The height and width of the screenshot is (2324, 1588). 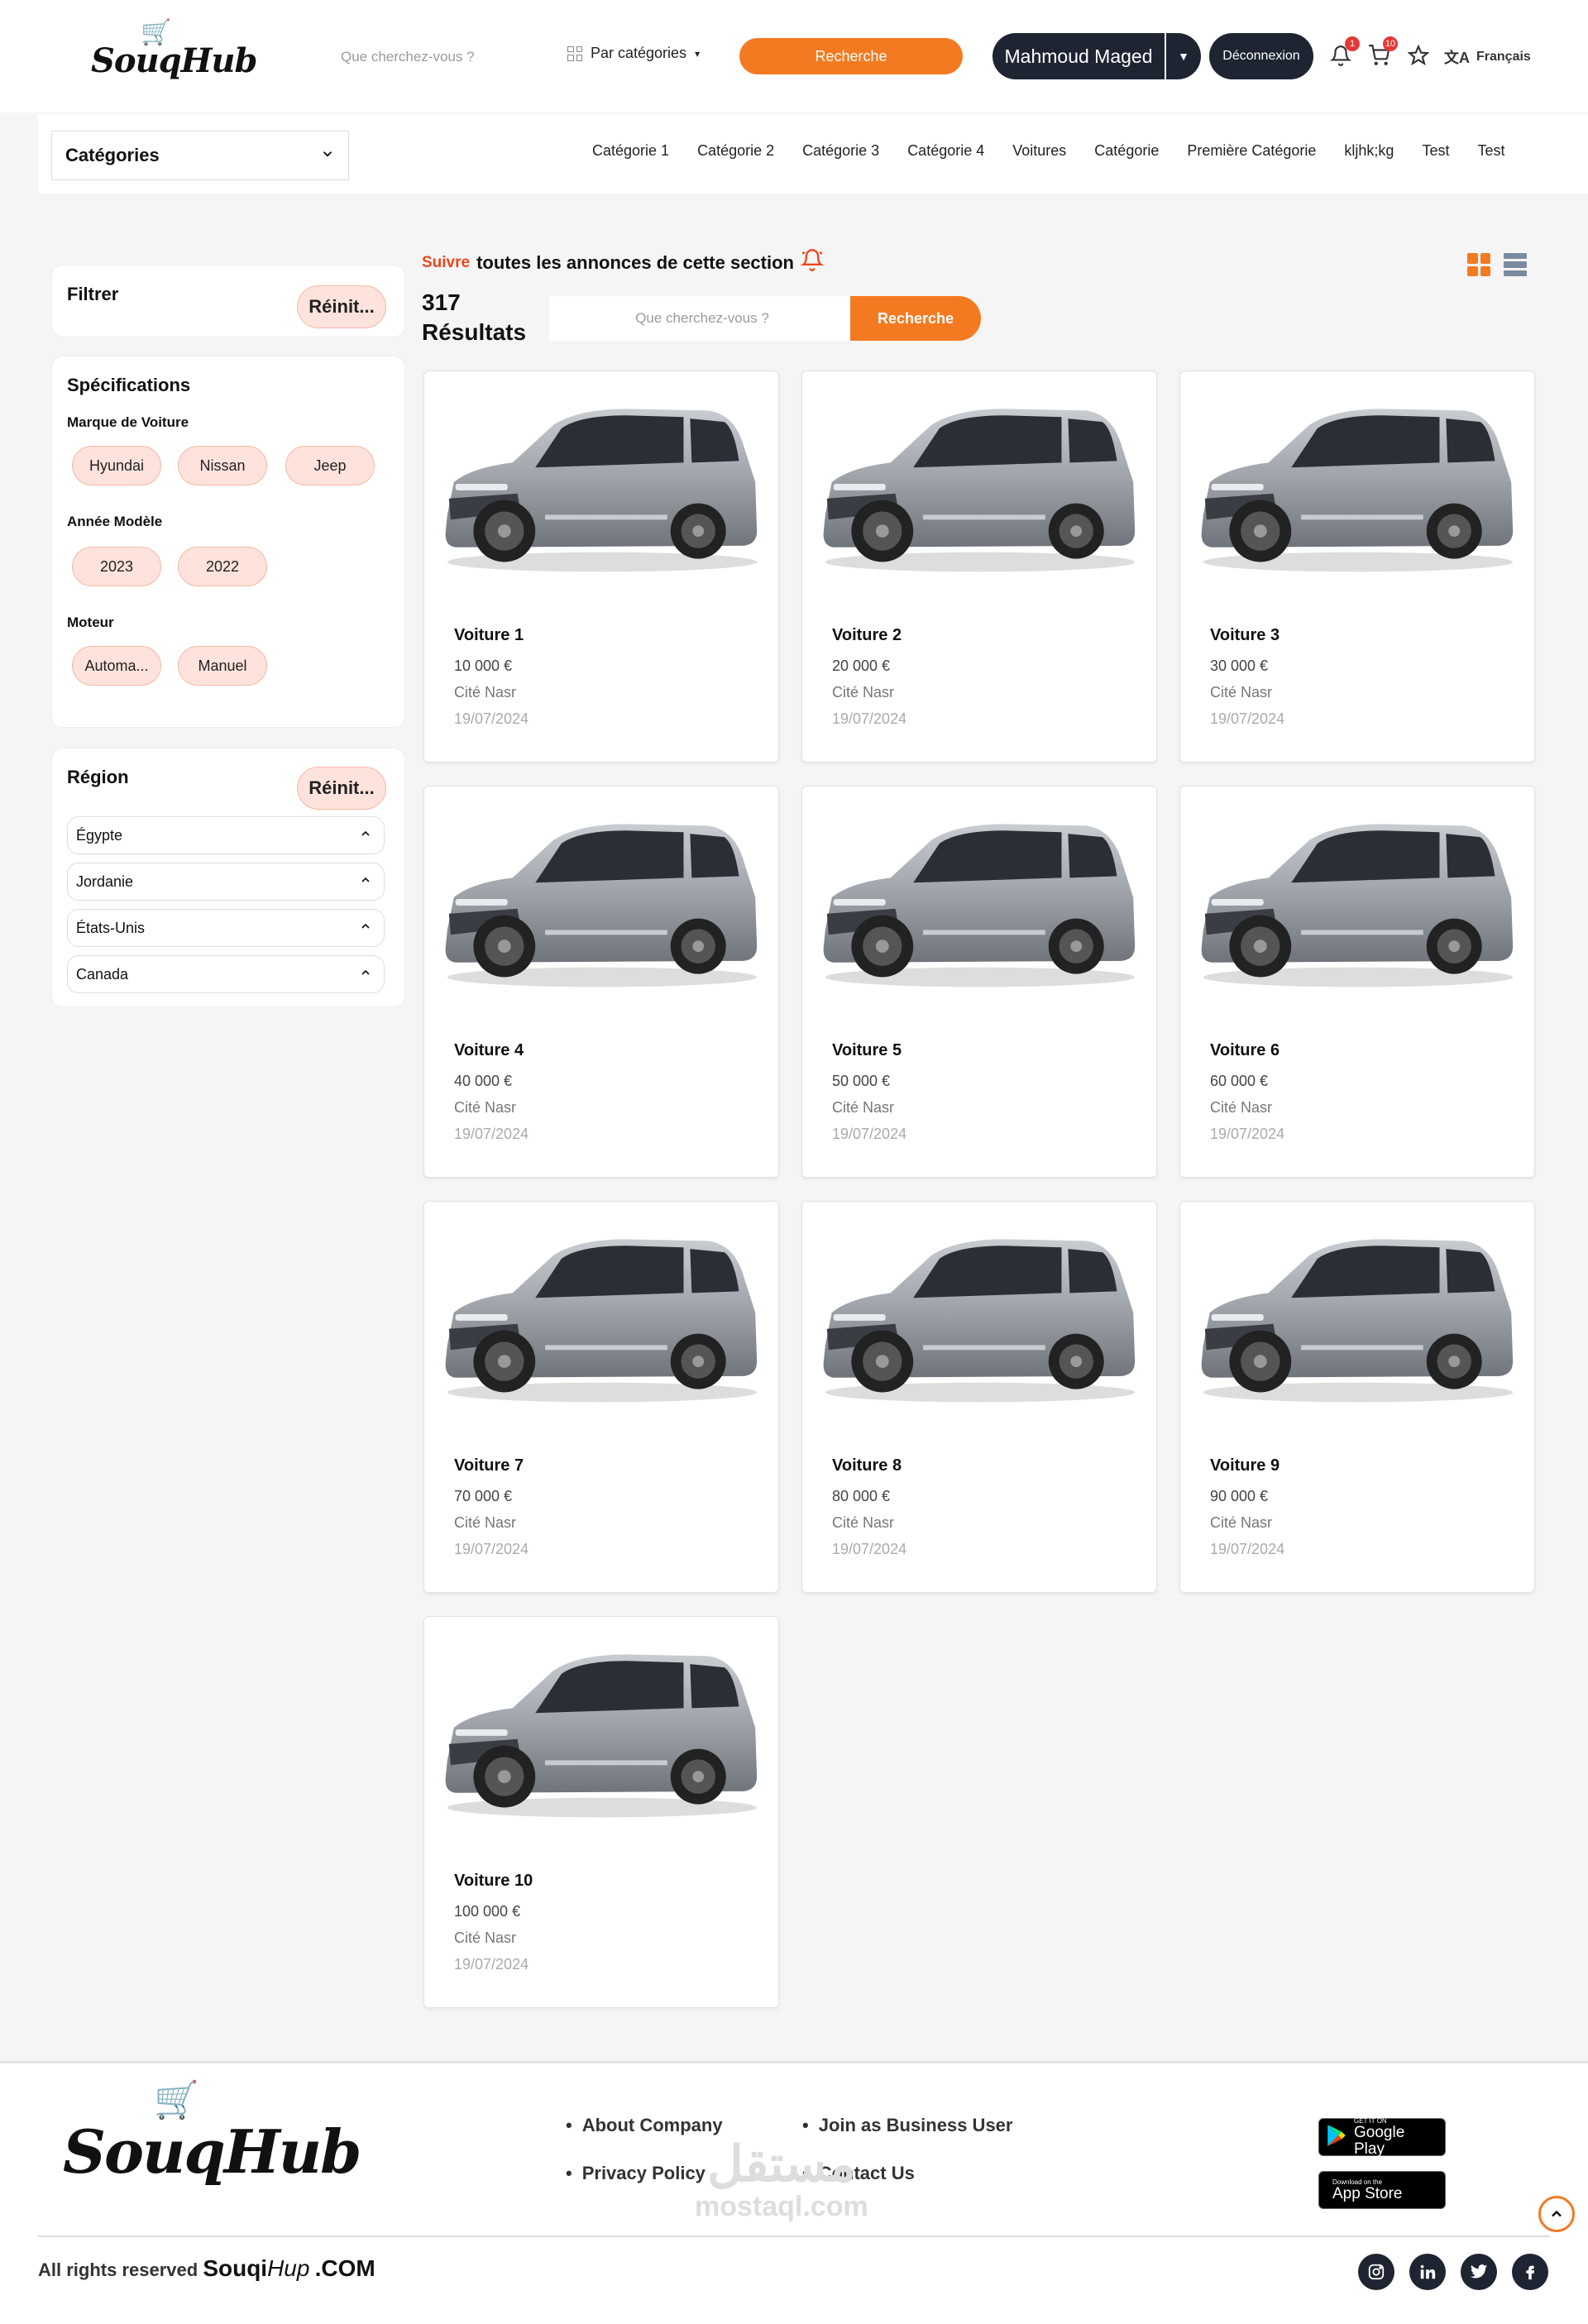 What do you see at coordinates (1239, 666) in the screenshot?
I see `listing-price: 30 000 €` at bounding box center [1239, 666].